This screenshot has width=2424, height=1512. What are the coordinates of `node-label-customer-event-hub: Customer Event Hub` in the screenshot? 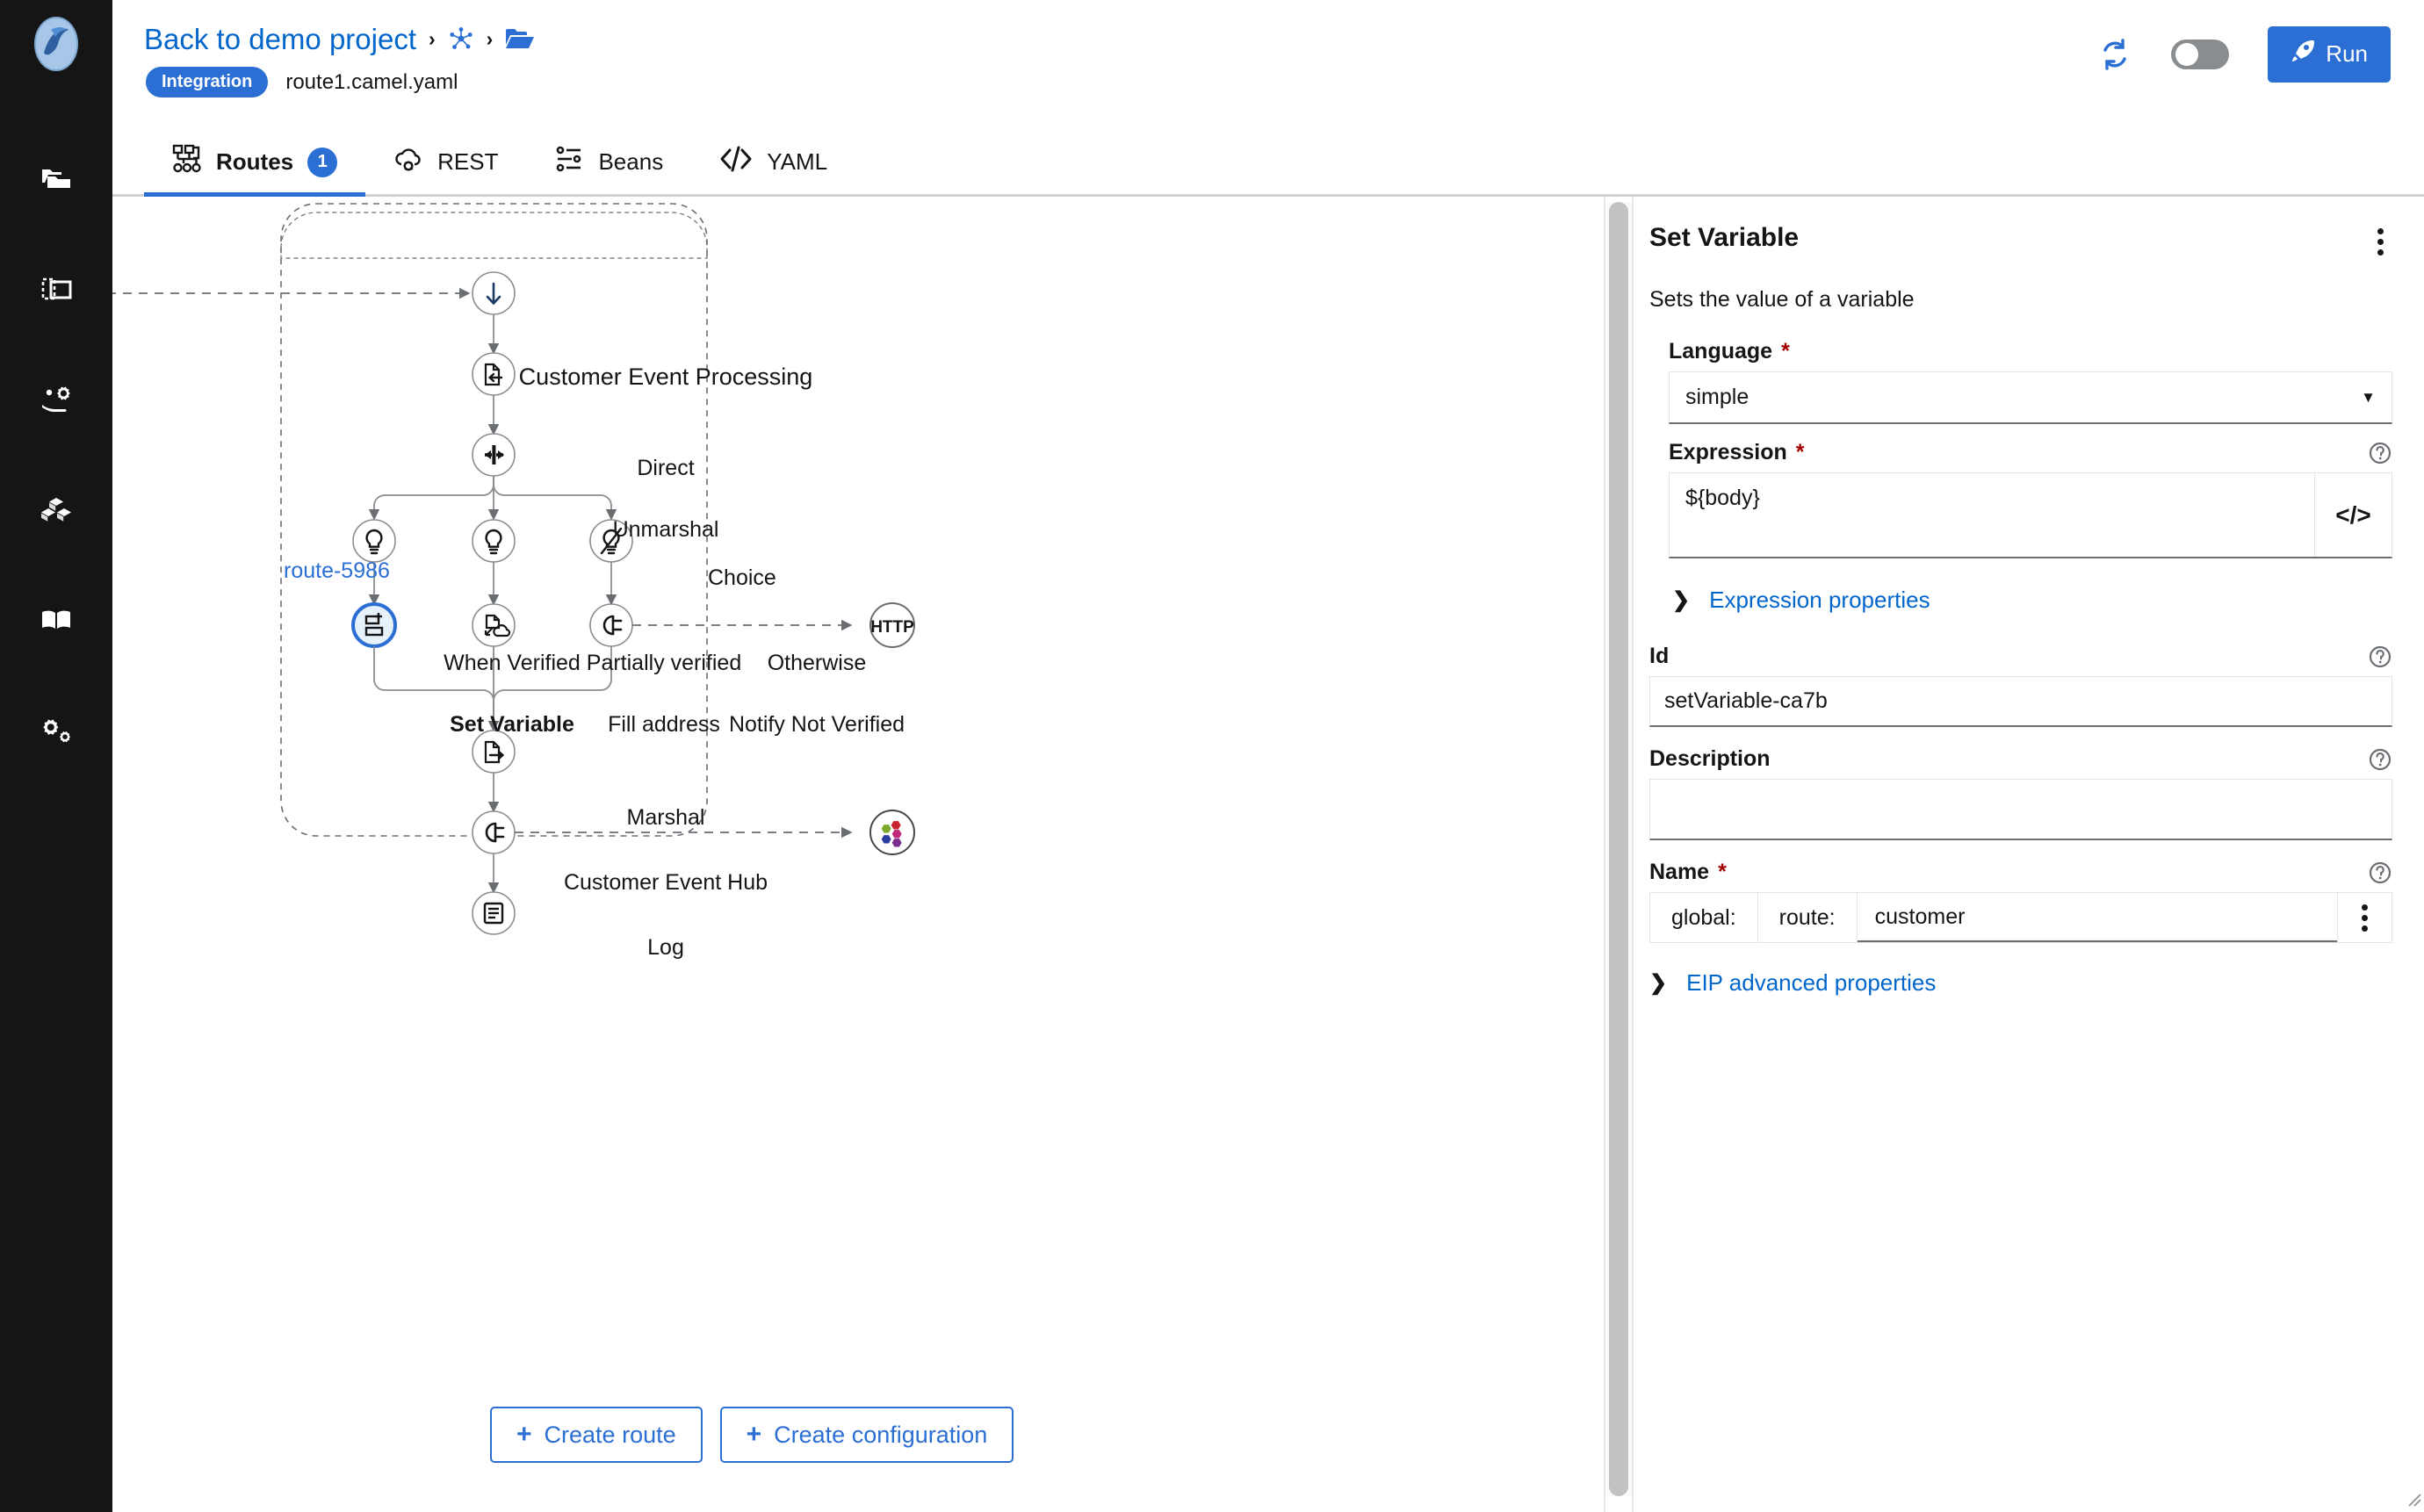 It's located at (666, 883).